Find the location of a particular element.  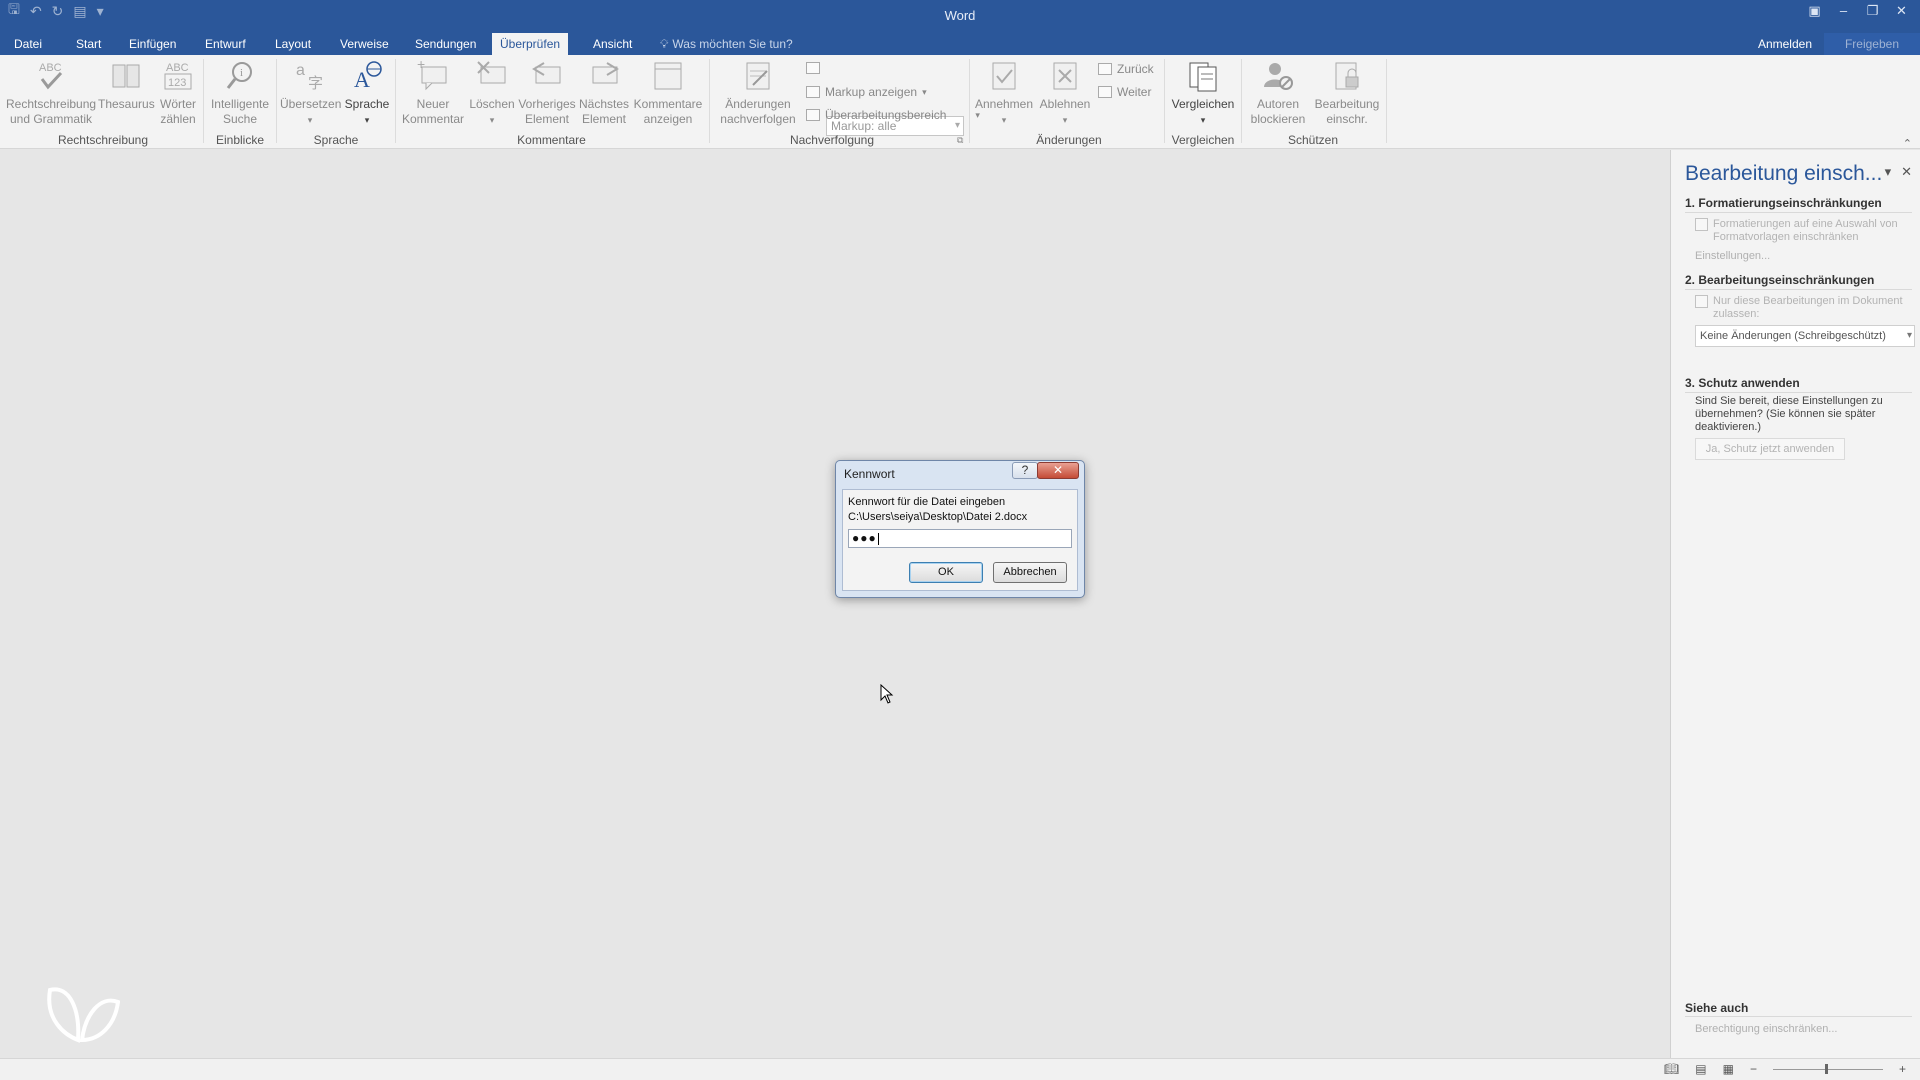

zoom-out-icon: − is located at coordinates (1753, 1069).